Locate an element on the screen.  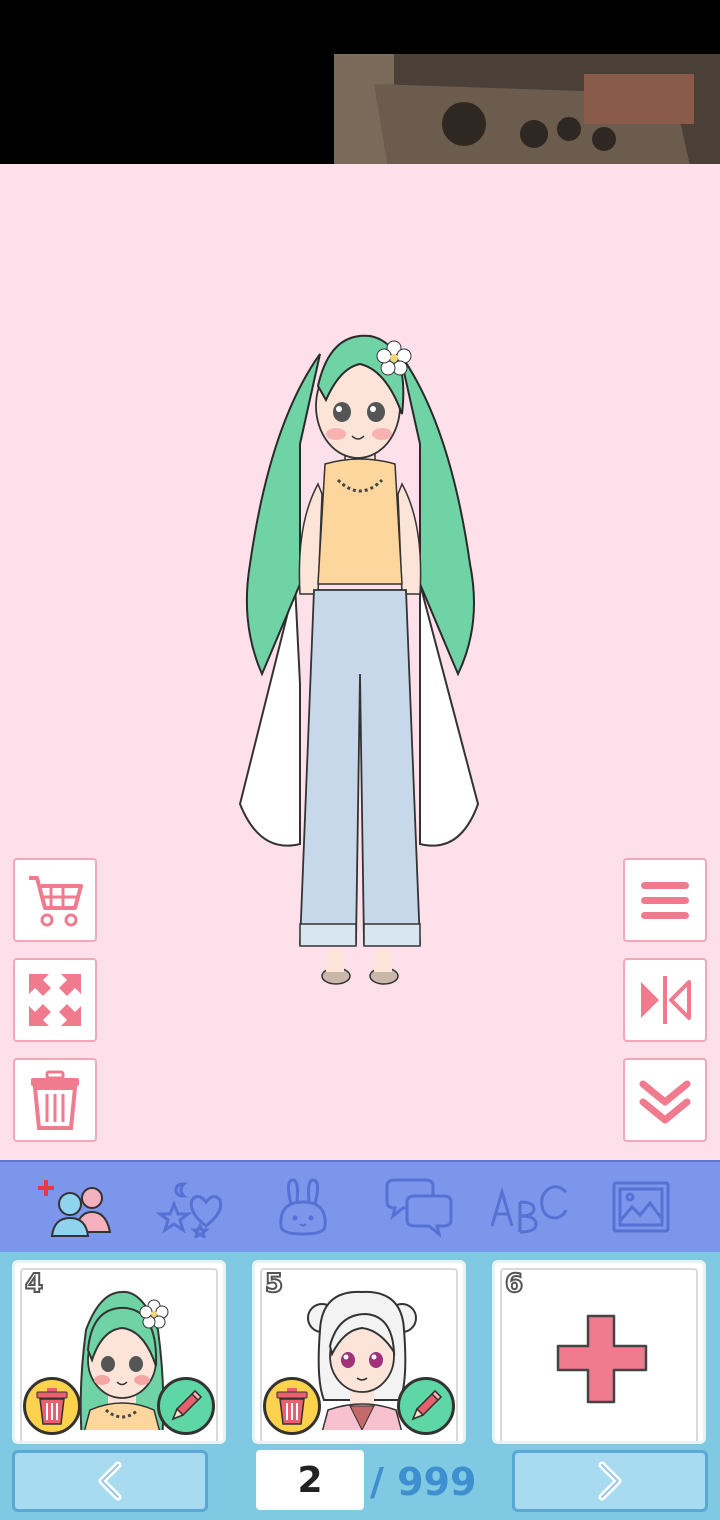
mirror-flip-icon is located at coordinates (666, 1000).